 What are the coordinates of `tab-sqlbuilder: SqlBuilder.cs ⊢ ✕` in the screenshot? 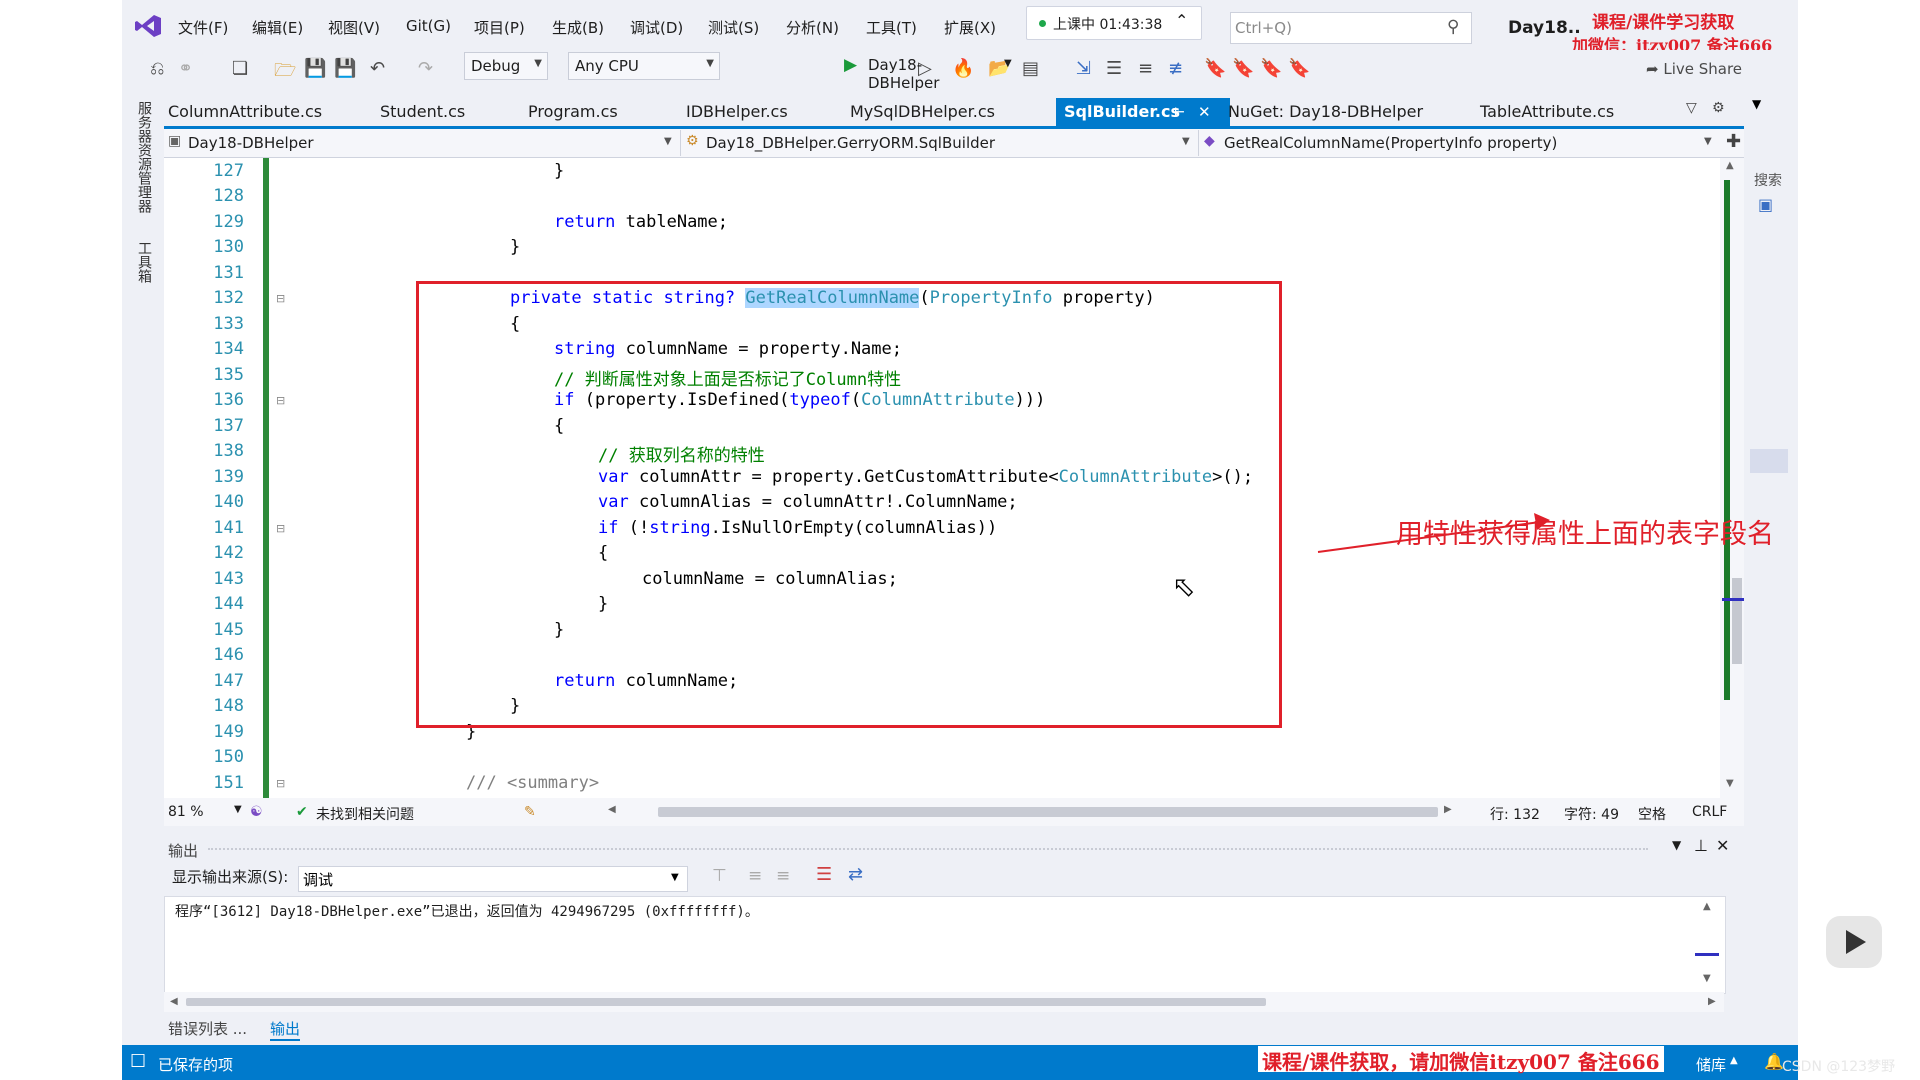 It's located at (1143, 112).